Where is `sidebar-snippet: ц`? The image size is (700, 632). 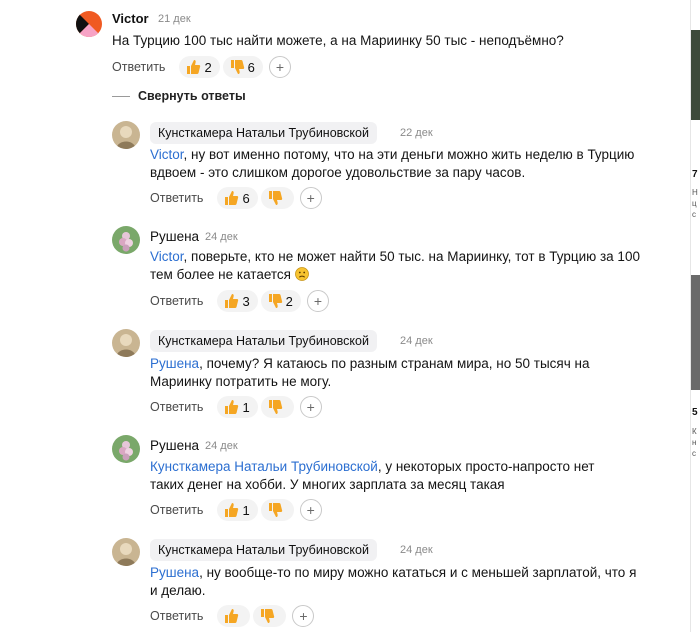
sidebar-snippet: ц is located at coordinates (694, 203).